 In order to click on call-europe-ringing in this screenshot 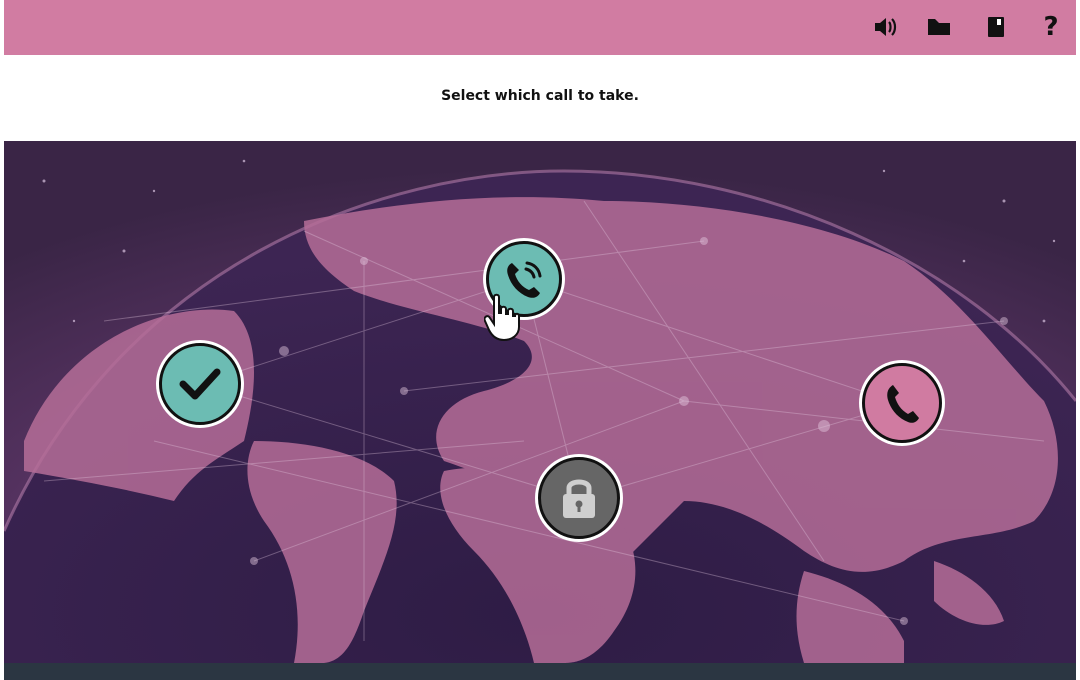, I will do `click(524, 279)`.